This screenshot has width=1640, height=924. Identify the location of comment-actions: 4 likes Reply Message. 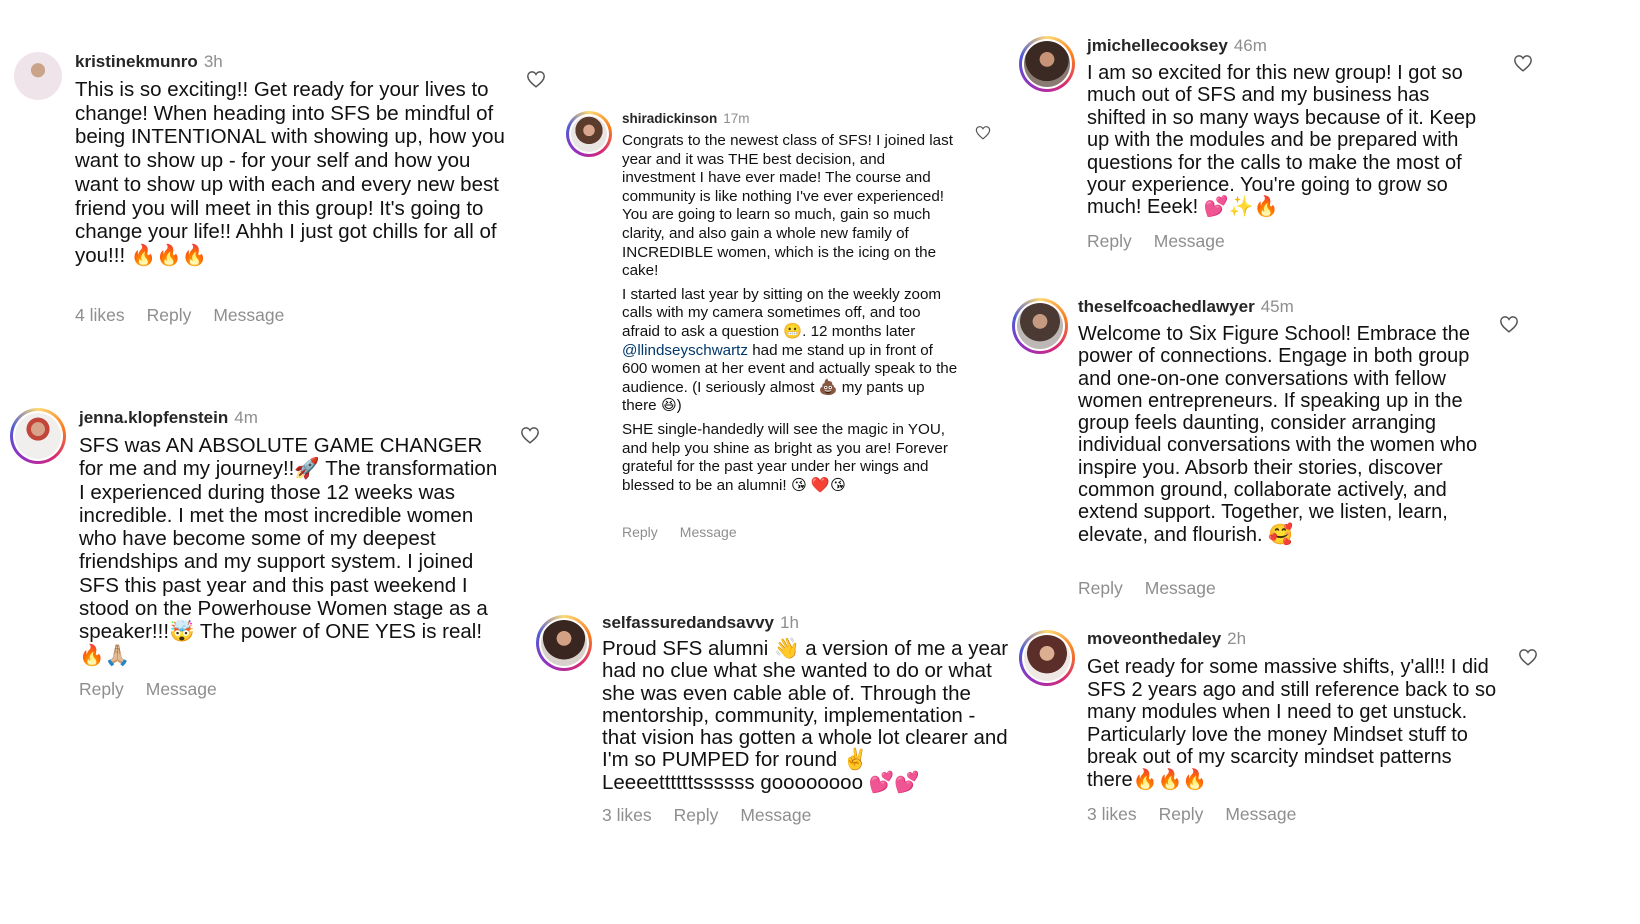
(190, 315).